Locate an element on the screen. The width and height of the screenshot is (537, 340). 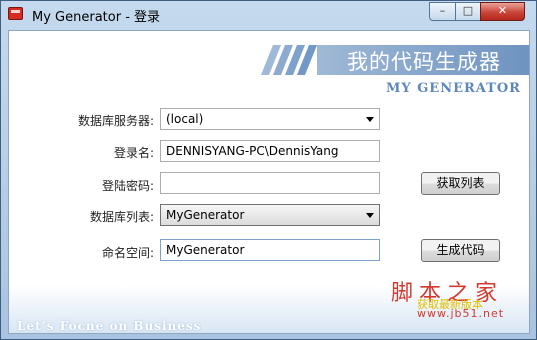
password-label: 登陆密码: is located at coordinates (127, 186).